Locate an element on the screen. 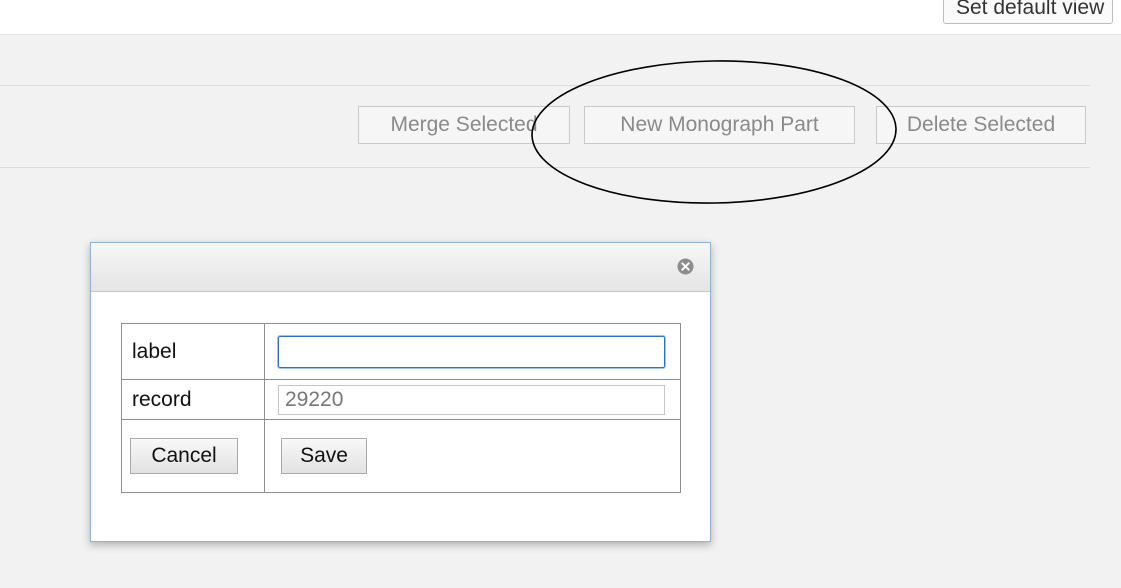  cancel-cell: Cancel is located at coordinates (193, 456).